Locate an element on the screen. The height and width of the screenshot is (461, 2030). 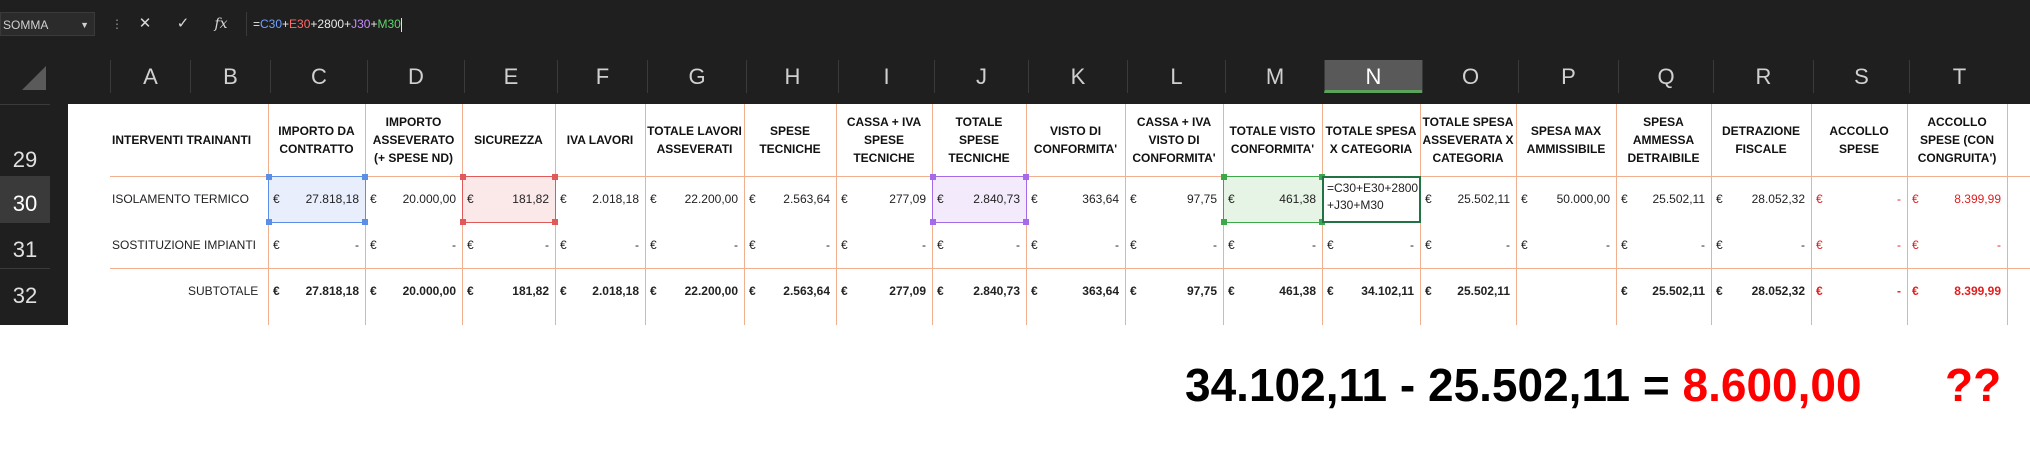
row-header-32: 32 is located at coordinates (25, 291).